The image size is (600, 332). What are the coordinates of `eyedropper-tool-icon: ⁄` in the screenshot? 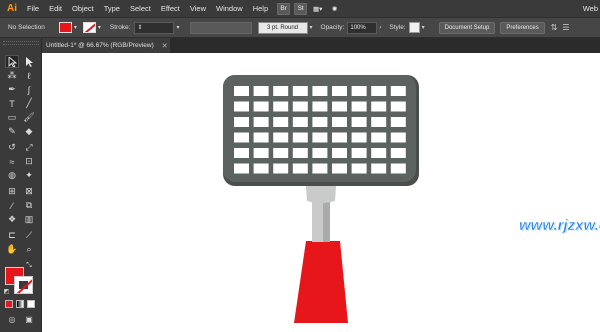 It's located at (12, 205).